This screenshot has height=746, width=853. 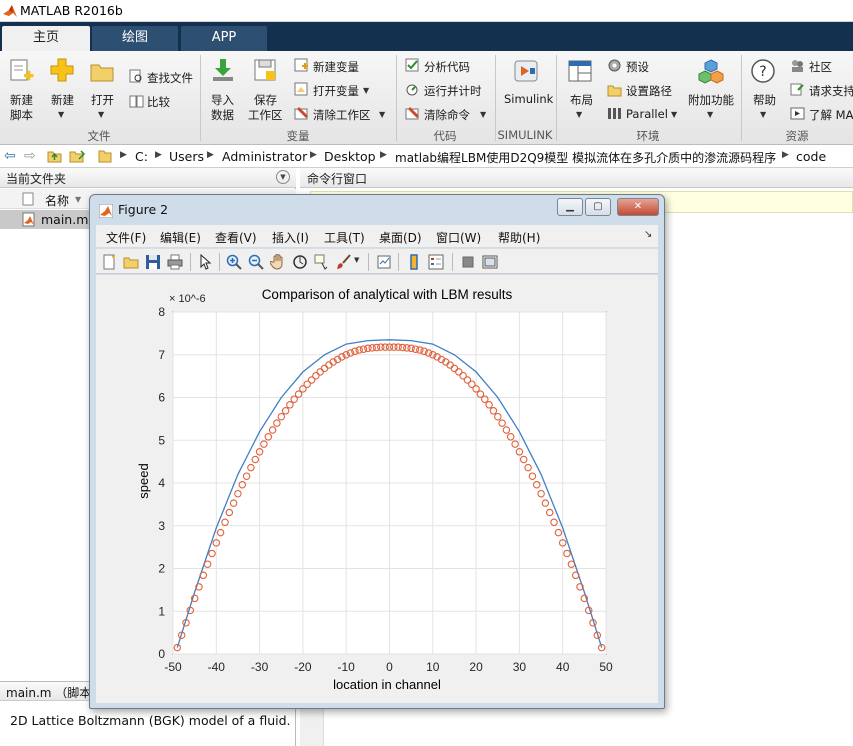 I want to click on clear-workspace-label: 清除工作区, so click(x=342, y=115).